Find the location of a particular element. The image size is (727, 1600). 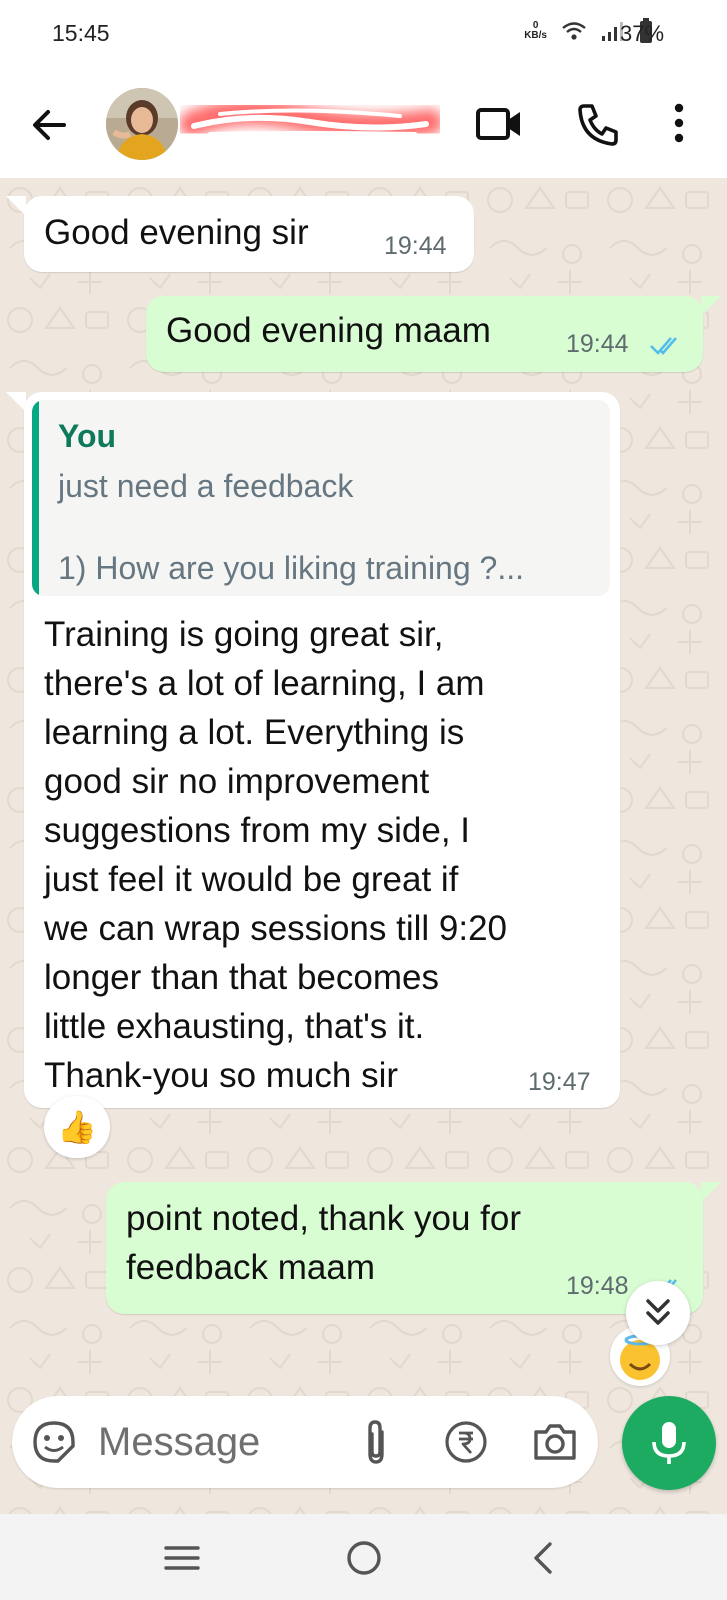

emoji-button is located at coordinates (54, 1442).